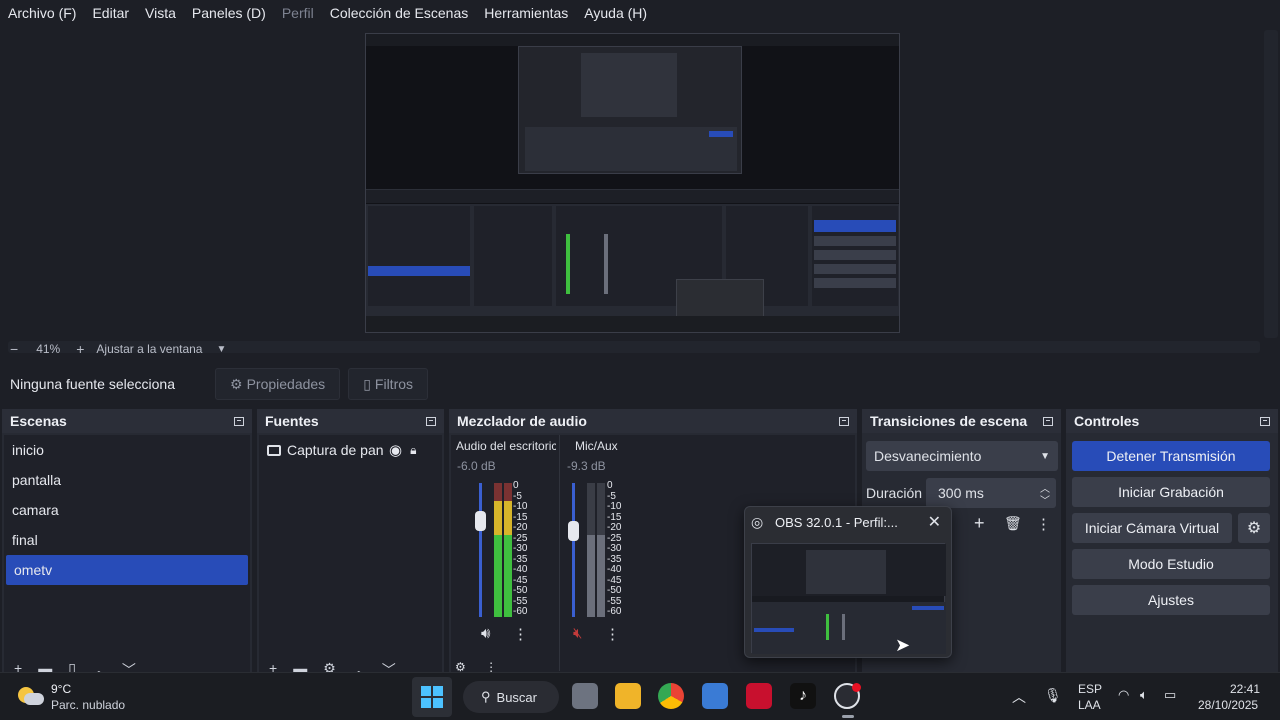  Describe the element at coordinates (127, 450) in the screenshot. I see `scene-item-inicio: inicio` at that location.